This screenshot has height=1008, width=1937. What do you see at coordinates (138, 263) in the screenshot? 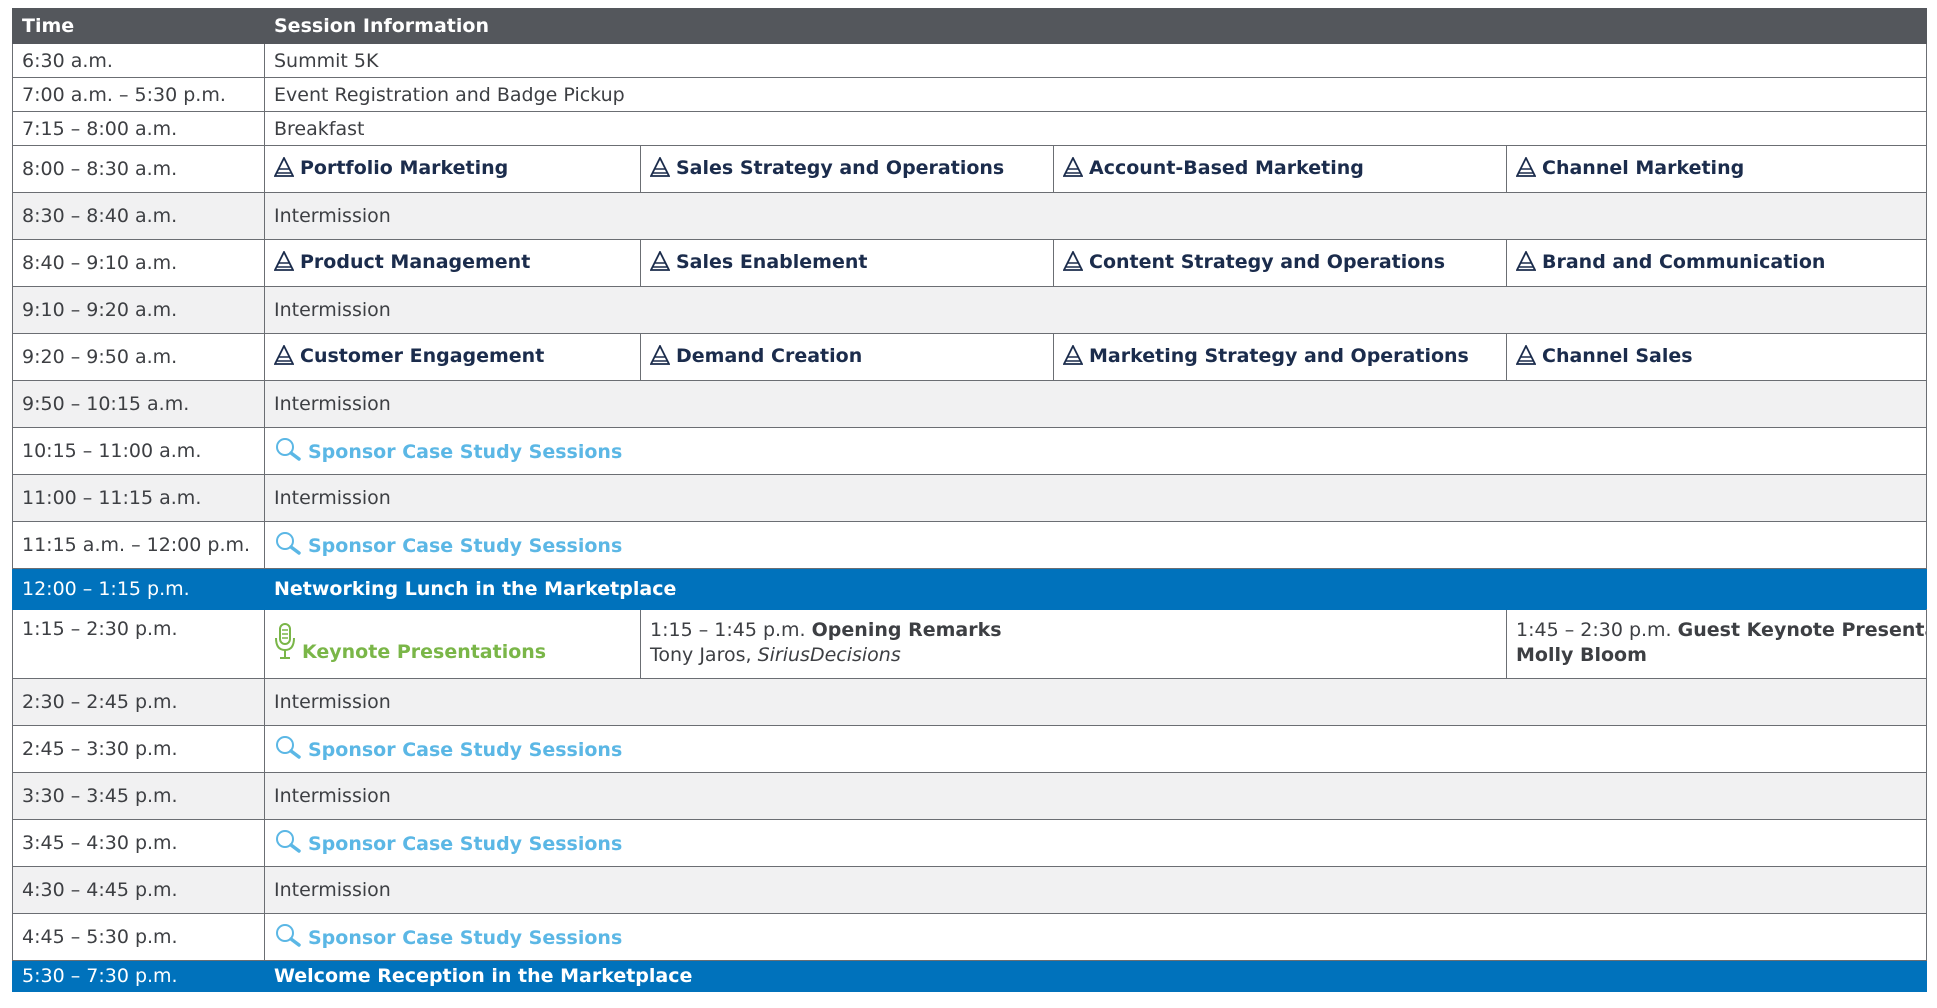
I see `row-time: 8:40 – 9:10 a.m.` at bounding box center [138, 263].